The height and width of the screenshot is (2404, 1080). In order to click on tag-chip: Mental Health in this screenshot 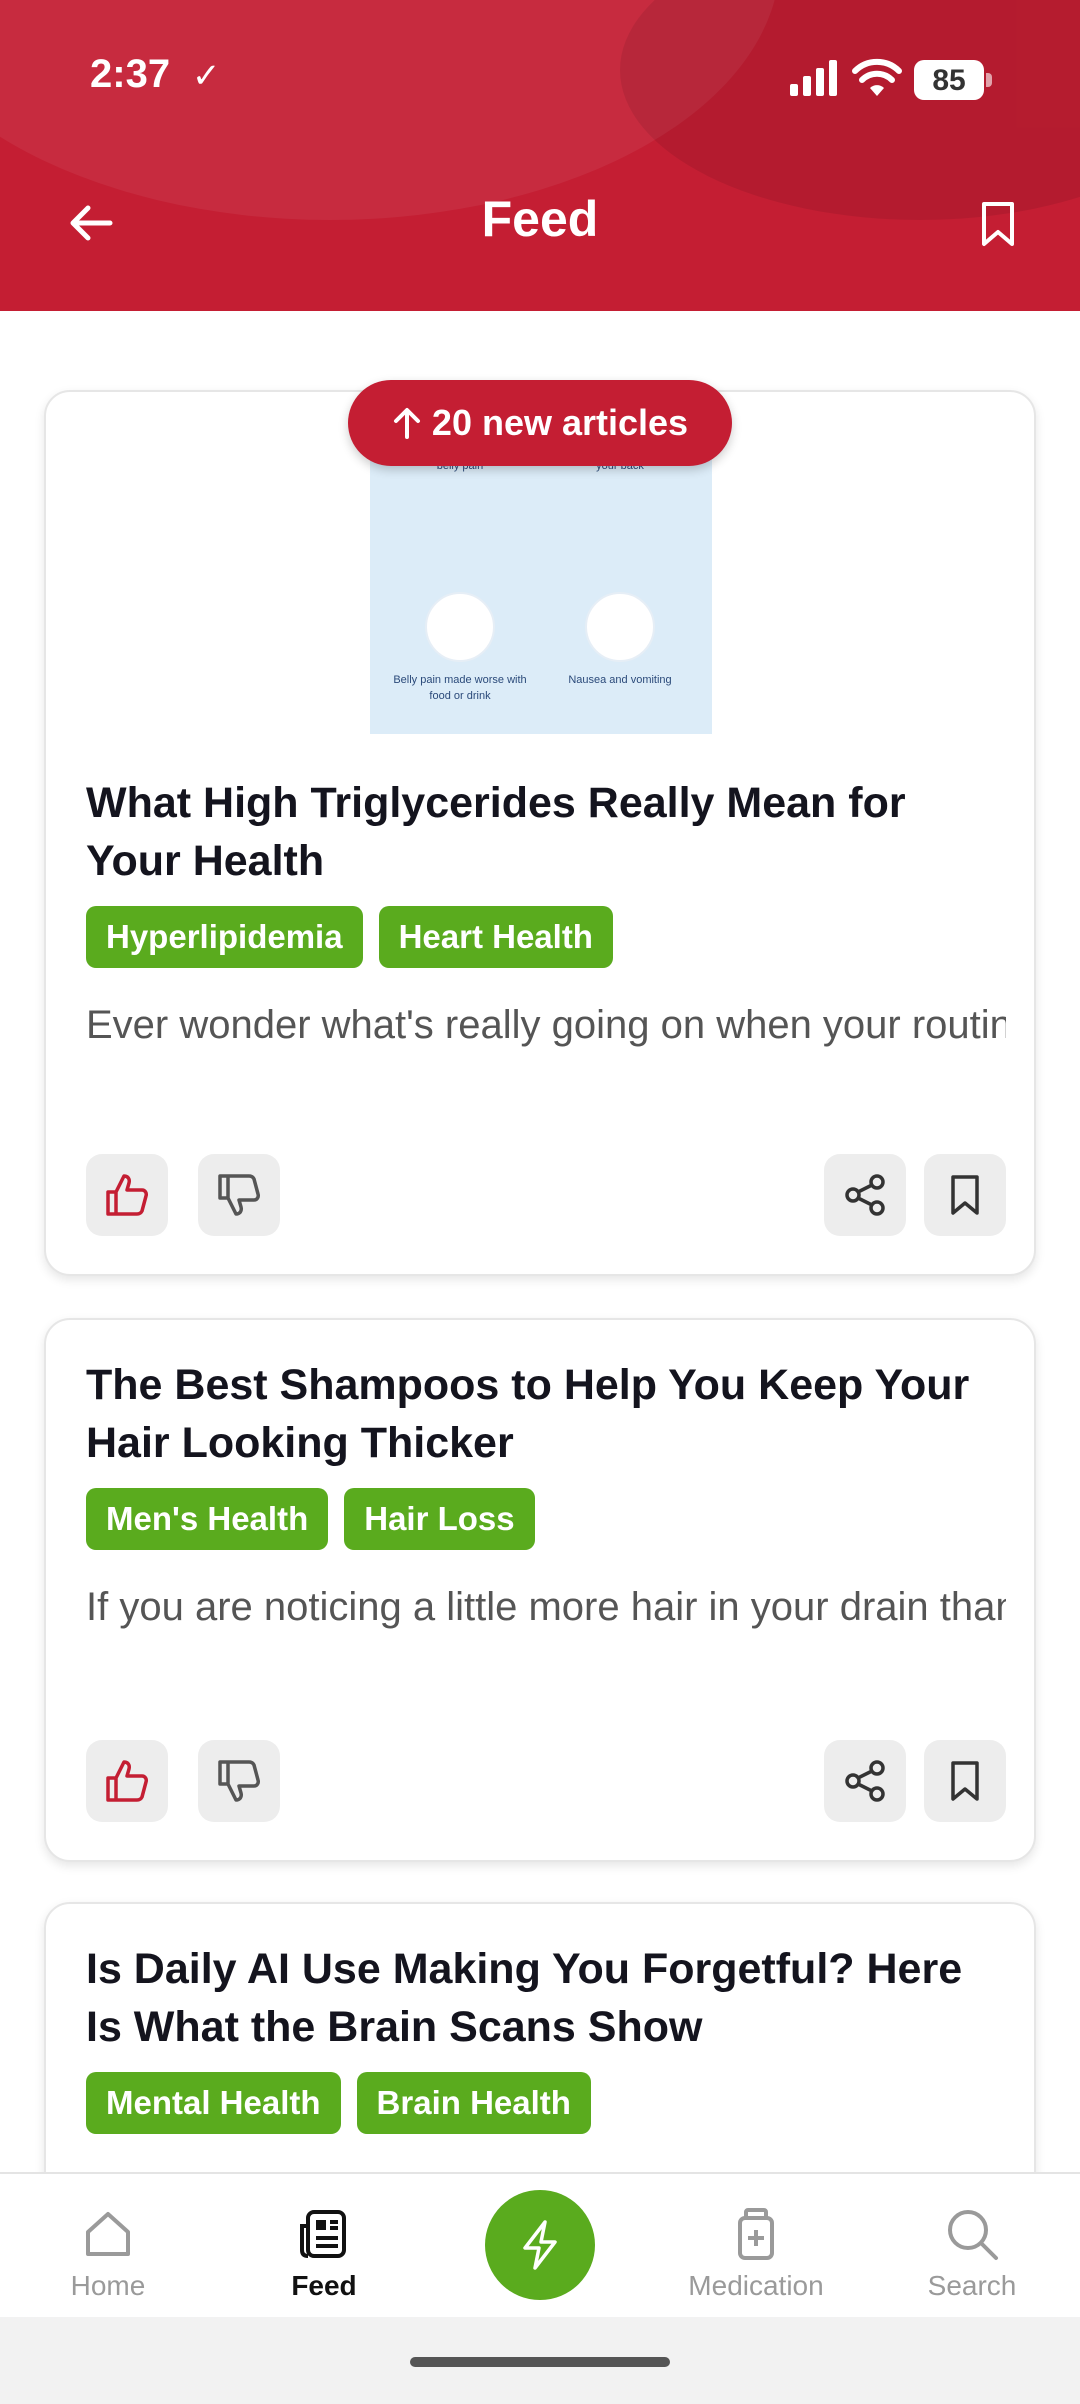, I will do `click(213, 2103)`.